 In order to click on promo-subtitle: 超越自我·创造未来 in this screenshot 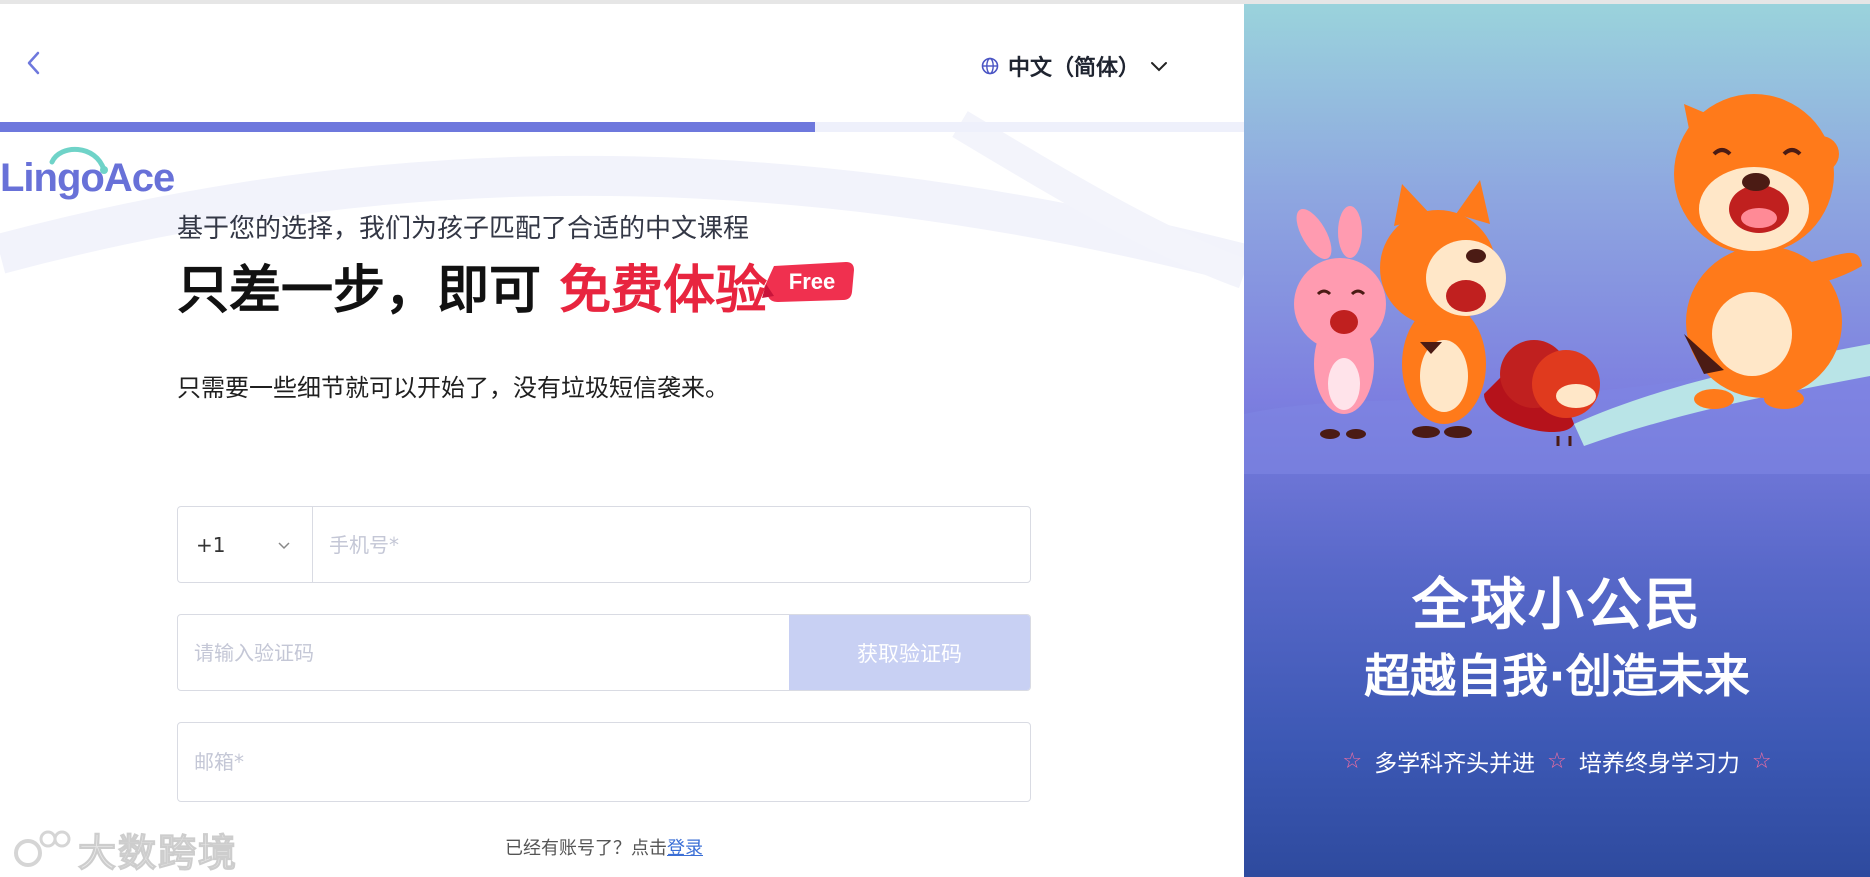, I will do `click(1557, 676)`.